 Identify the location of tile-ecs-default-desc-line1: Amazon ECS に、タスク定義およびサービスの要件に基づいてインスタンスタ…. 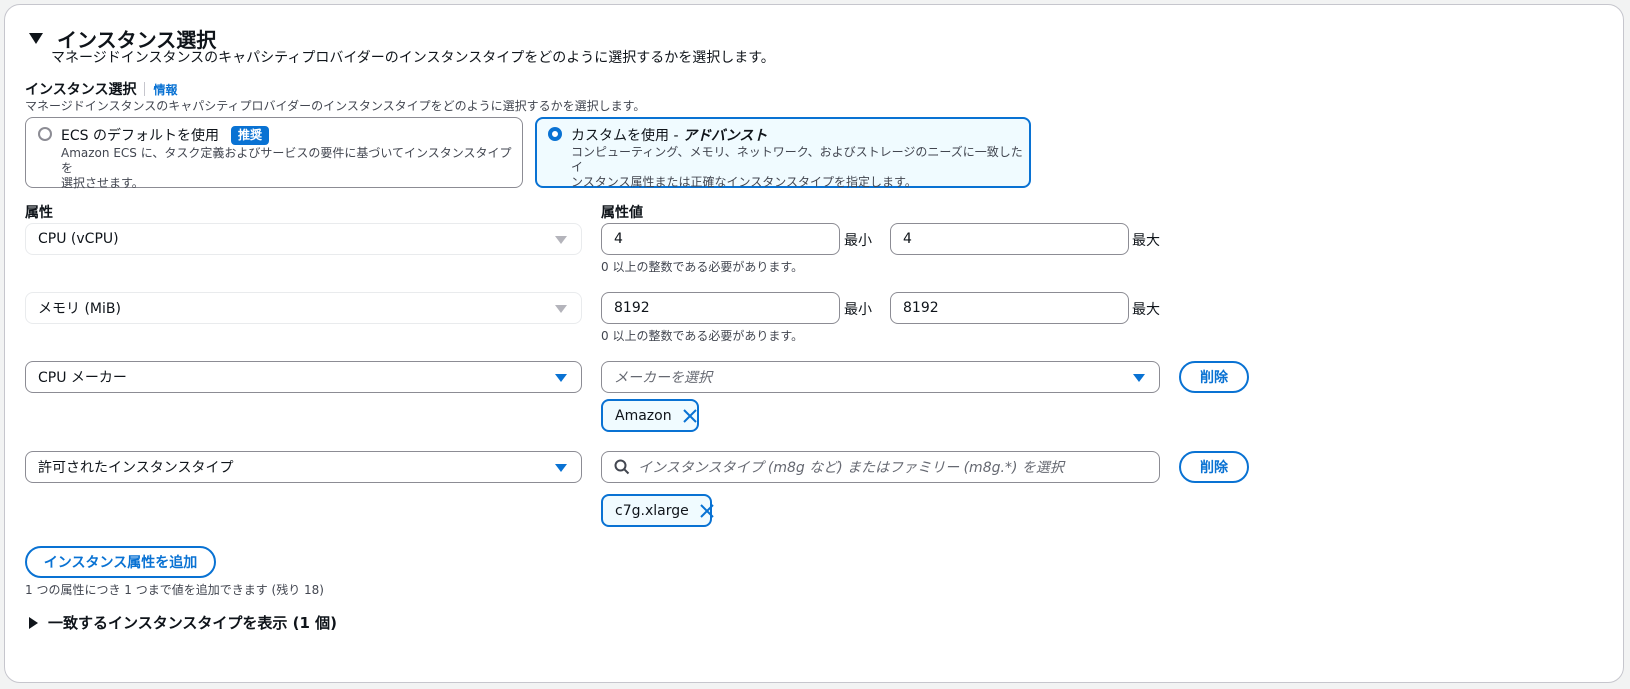
(286, 160).